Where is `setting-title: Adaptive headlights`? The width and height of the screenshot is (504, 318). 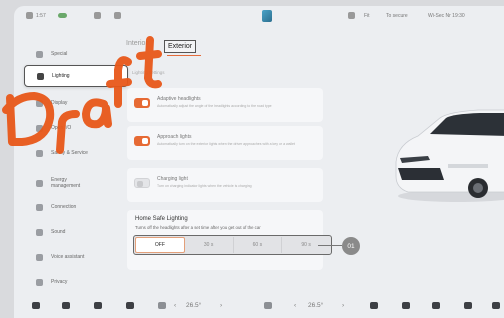
setting-title: Adaptive headlights is located at coordinates (179, 99).